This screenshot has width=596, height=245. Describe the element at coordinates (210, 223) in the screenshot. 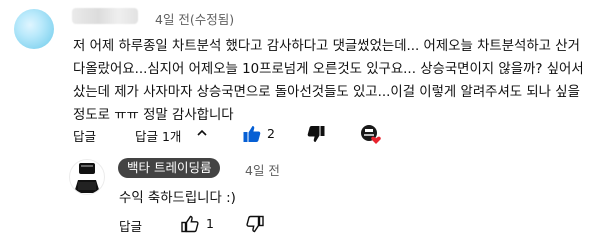

I see `reply-like-count: 1` at that location.